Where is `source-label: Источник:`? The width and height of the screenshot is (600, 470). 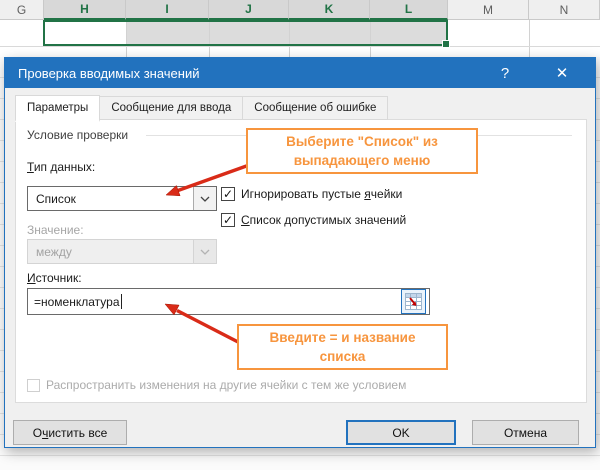 source-label: Источник: is located at coordinates (54, 278).